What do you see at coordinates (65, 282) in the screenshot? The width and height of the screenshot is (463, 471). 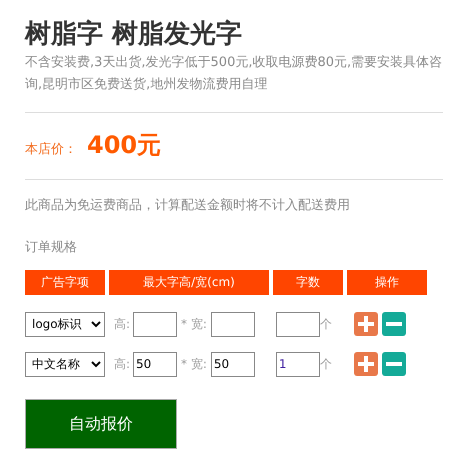 I see `column-header: 广告字项` at bounding box center [65, 282].